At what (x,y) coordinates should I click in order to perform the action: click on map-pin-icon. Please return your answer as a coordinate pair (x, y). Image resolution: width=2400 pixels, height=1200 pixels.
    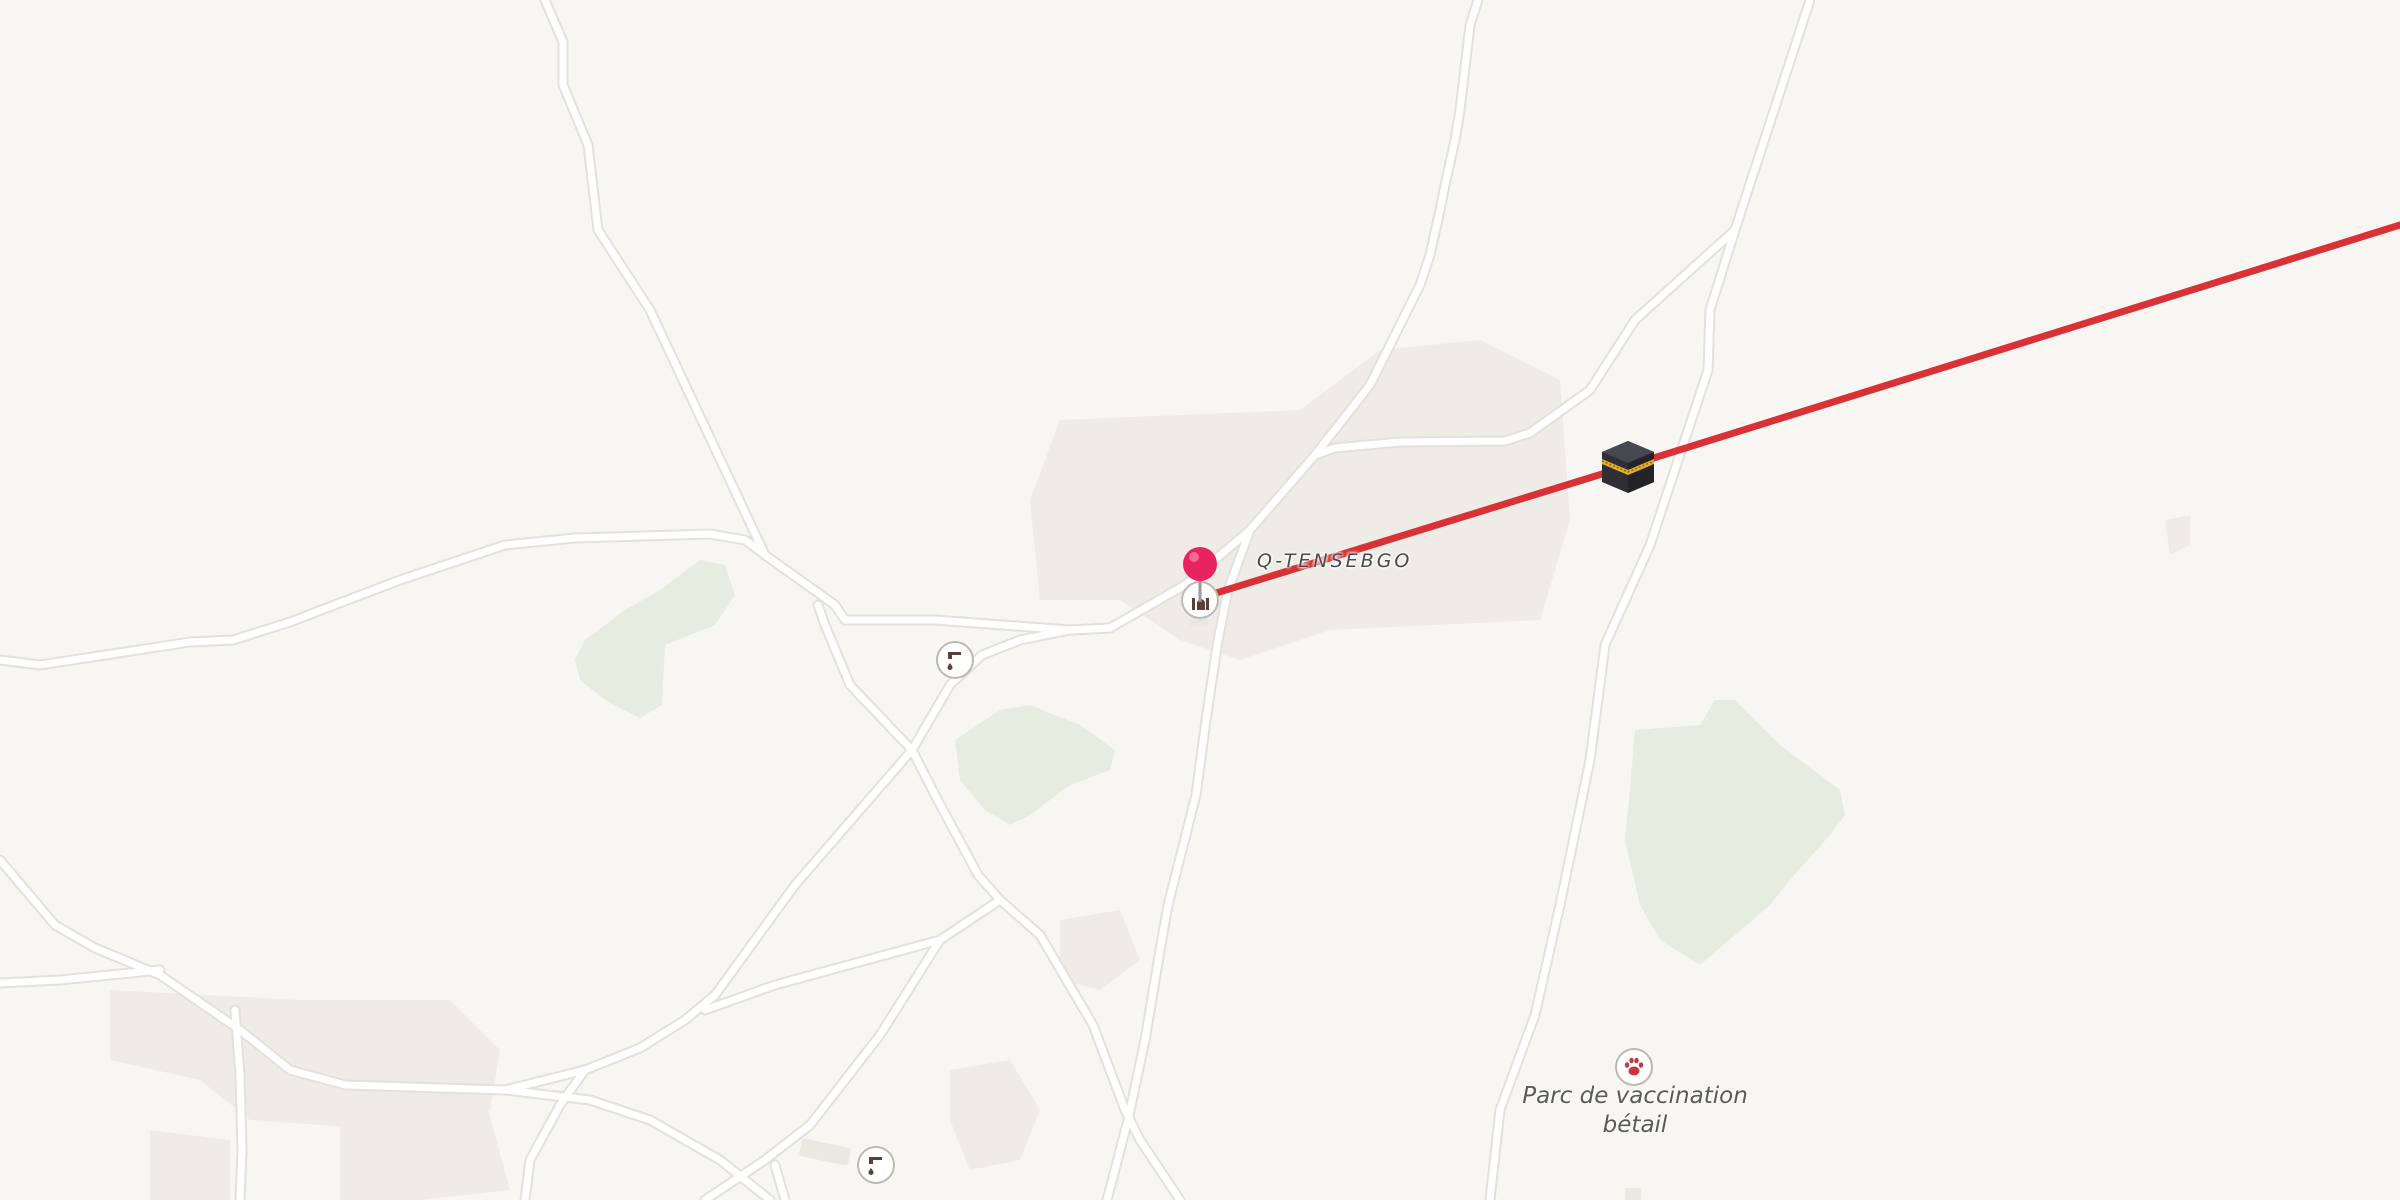
    Looking at the image, I should click on (1200, 575).